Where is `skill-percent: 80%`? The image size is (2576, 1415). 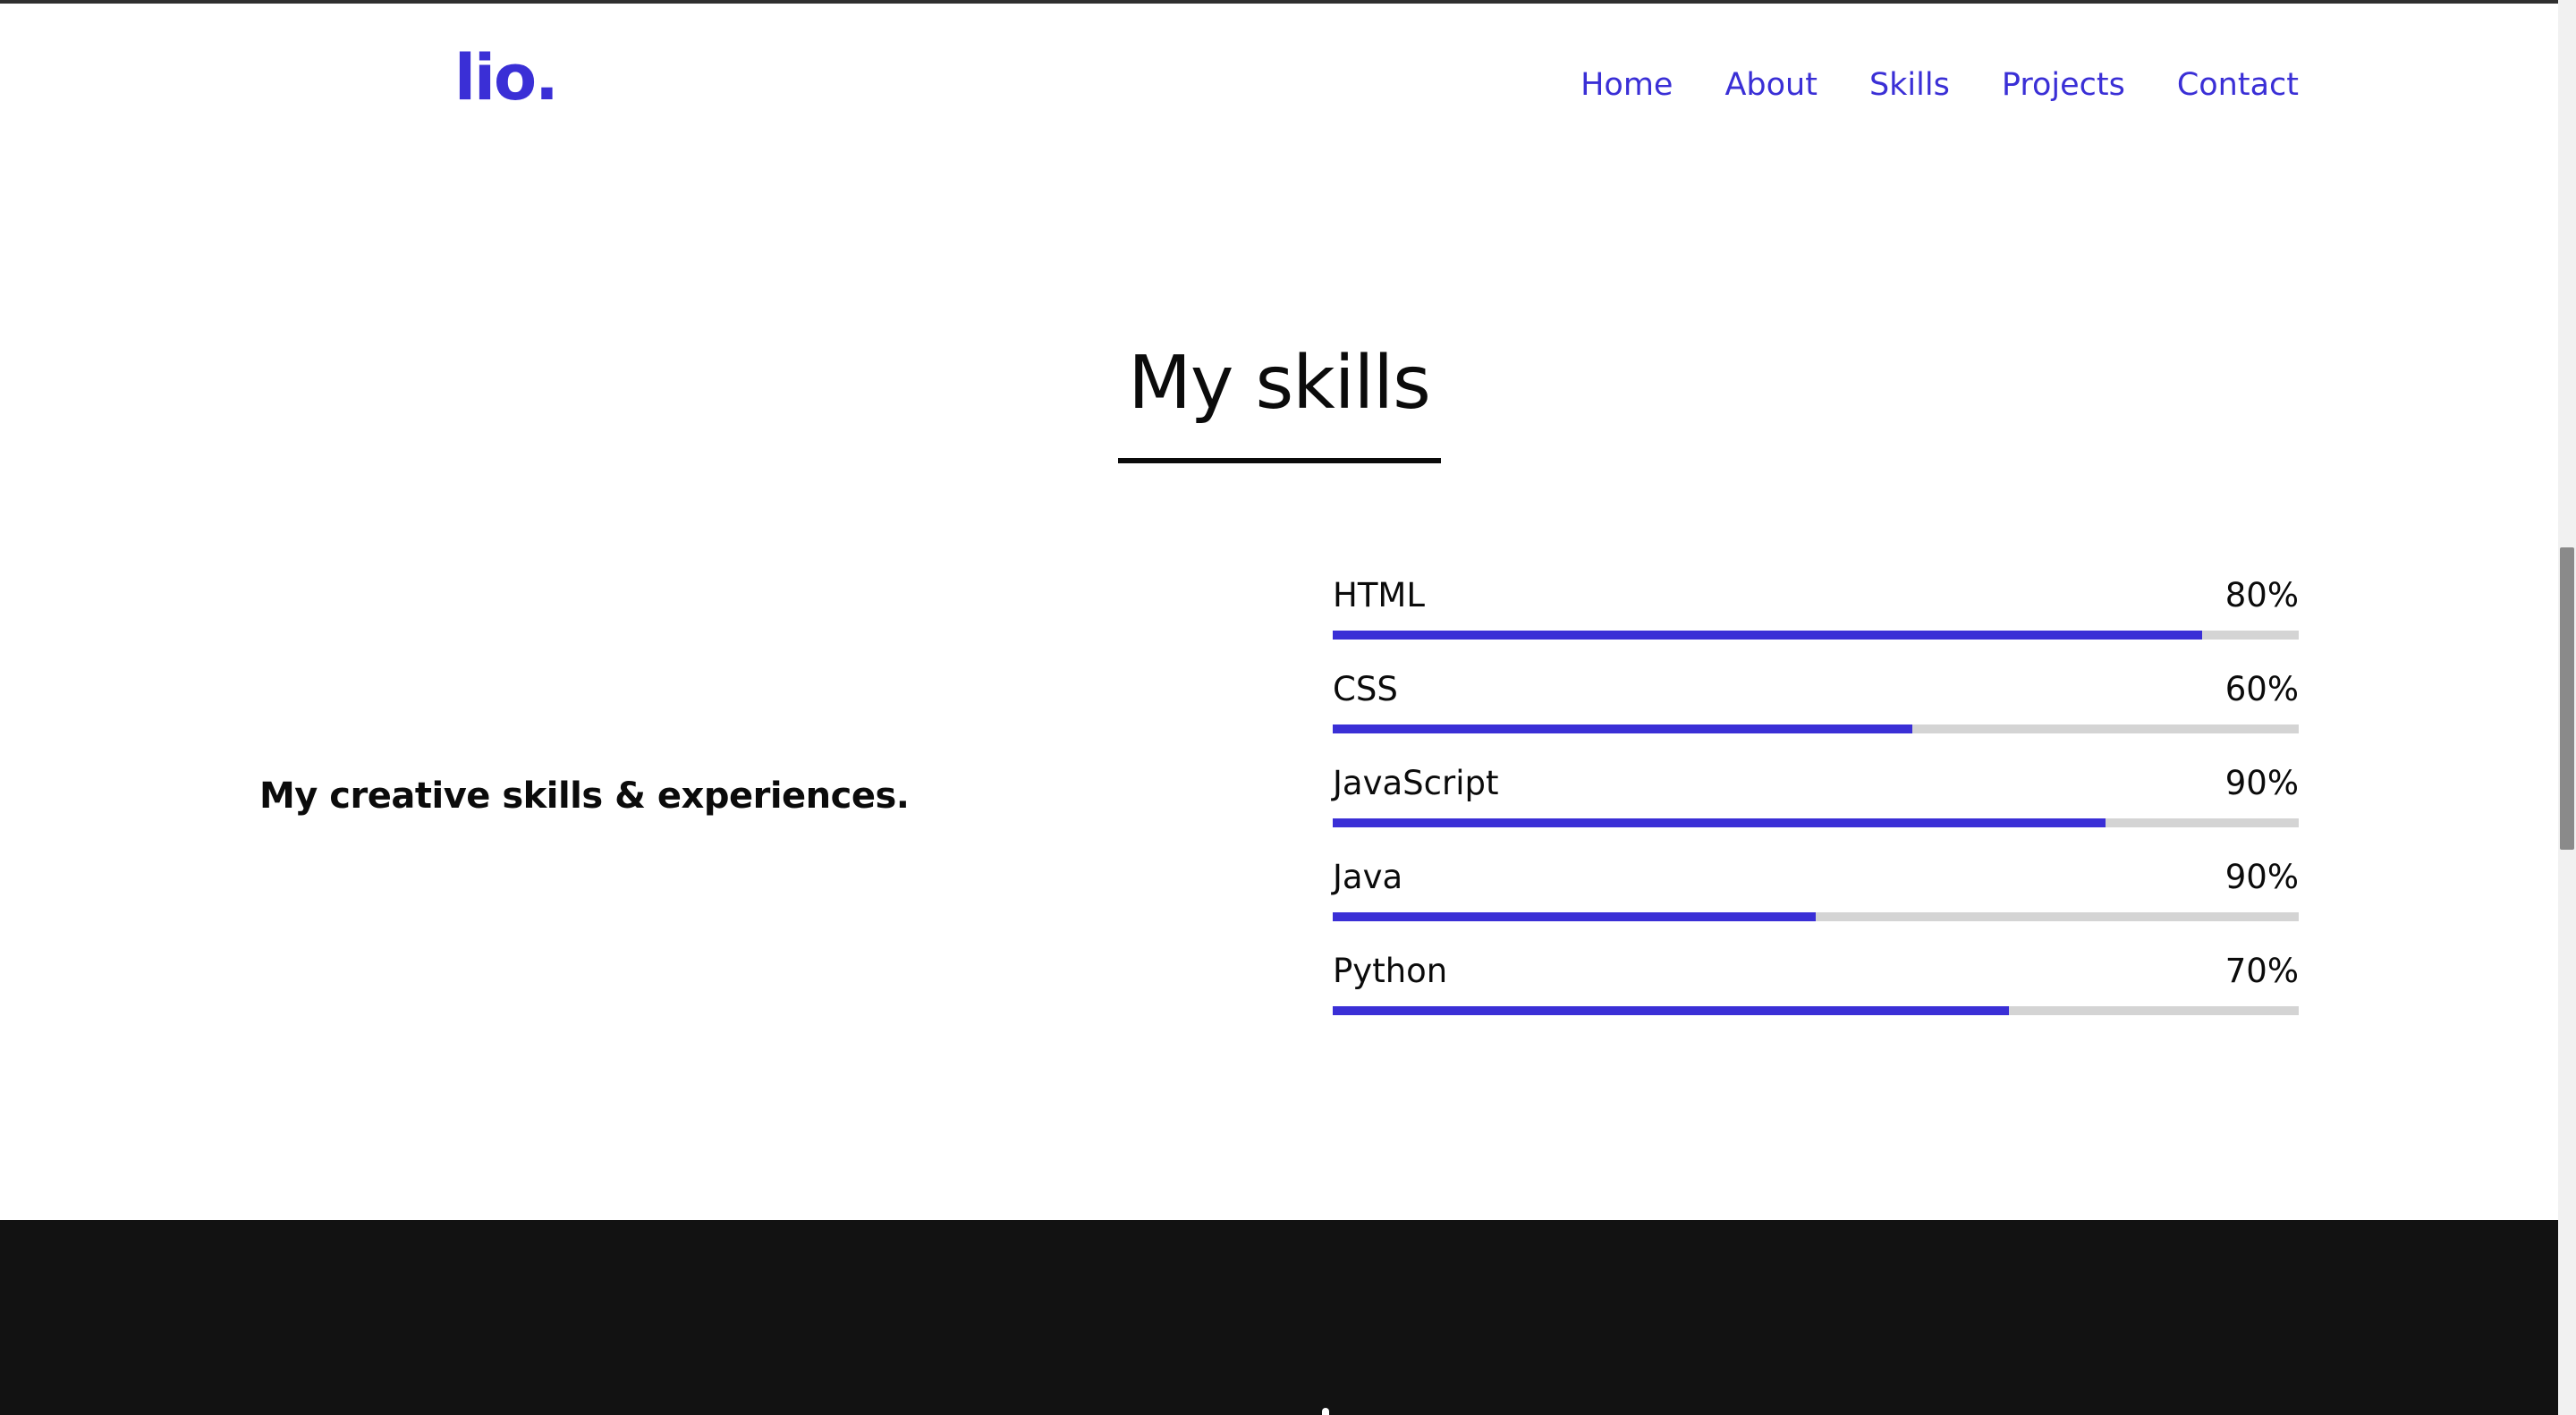 skill-percent: 80% is located at coordinates (2261, 595).